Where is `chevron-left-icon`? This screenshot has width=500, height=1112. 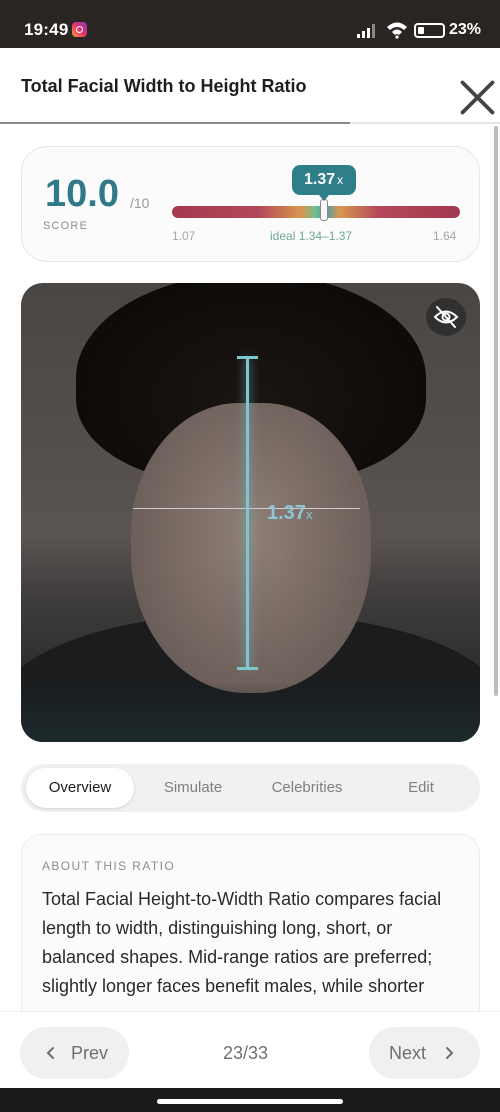
chevron-left-icon is located at coordinates (50, 1053).